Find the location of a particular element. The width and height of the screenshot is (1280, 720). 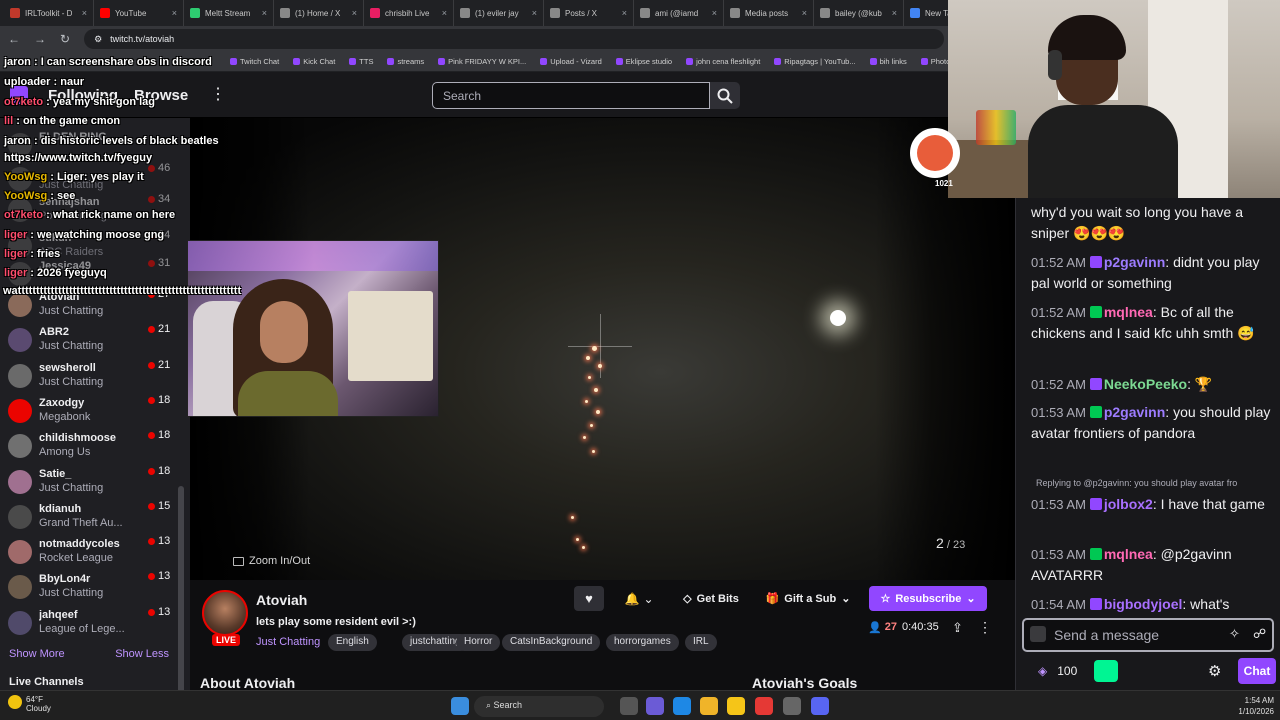

stream-category: Just Chatting is located at coordinates (288, 642).